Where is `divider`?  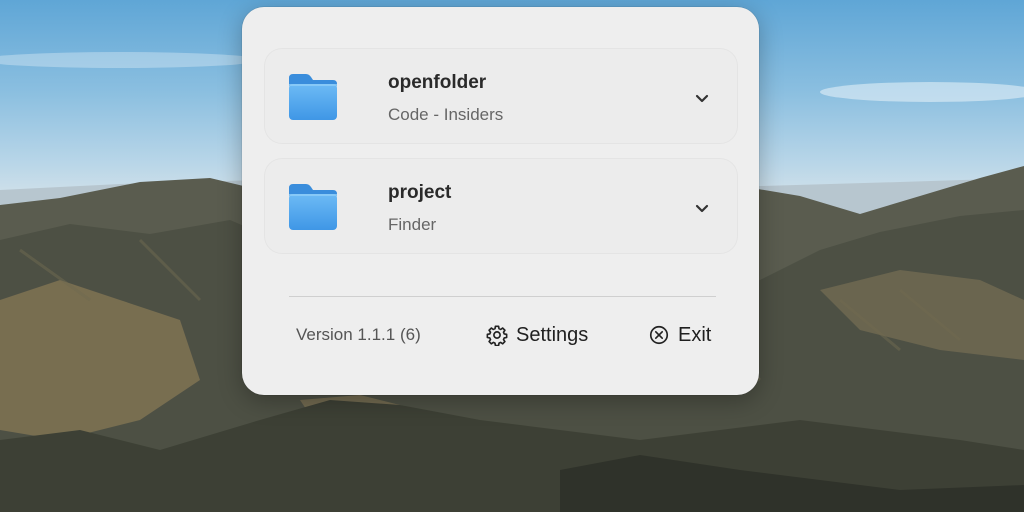 divider is located at coordinates (502, 296).